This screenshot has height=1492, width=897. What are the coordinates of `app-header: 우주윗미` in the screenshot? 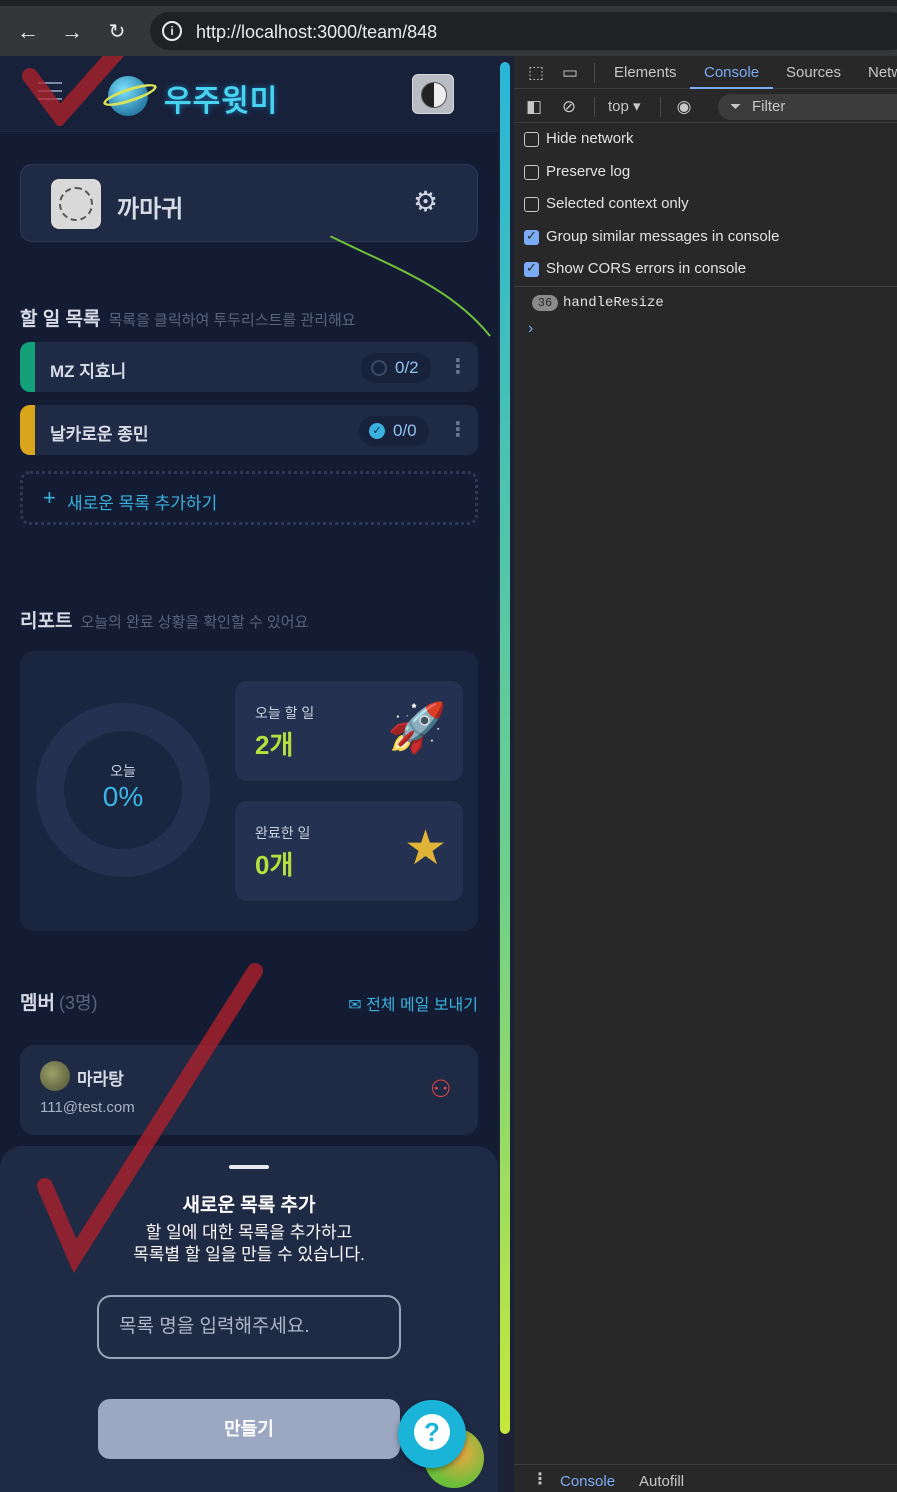 It's located at (250, 94).